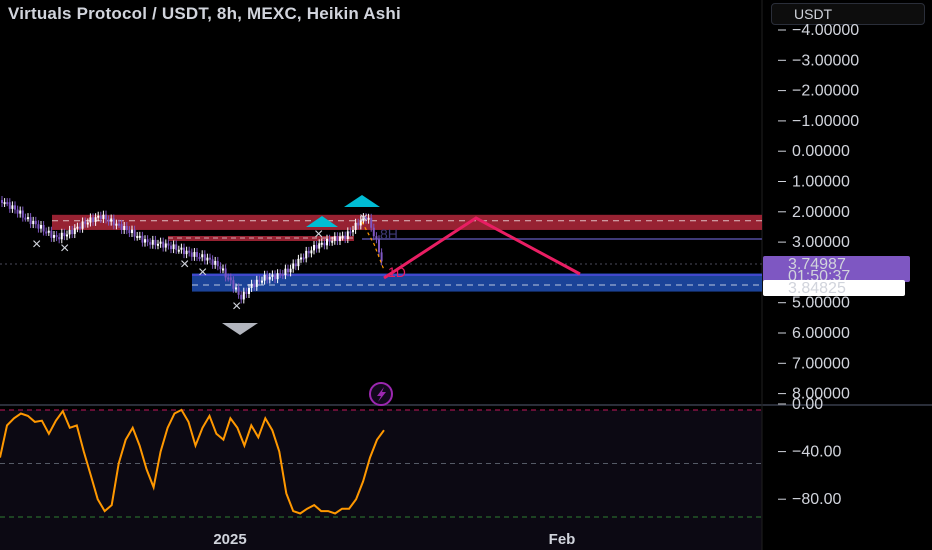  What do you see at coordinates (825, 91) in the screenshot?
I see `price-tick-label: −2.00000` at bounding box center [825, 91].